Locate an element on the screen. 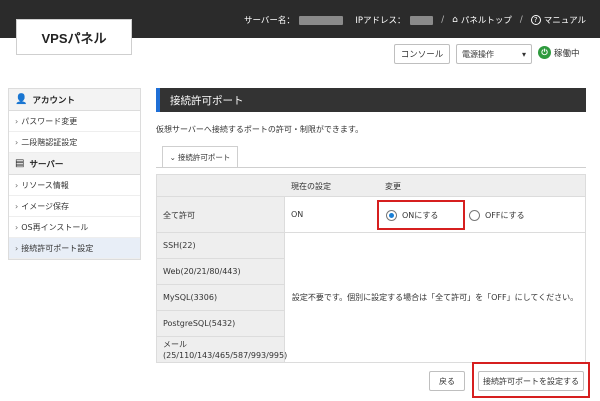 This screenshot has height=401, width=600. panel-top-link: ⌂ パネルトップ is located at coordinates (482, 20).